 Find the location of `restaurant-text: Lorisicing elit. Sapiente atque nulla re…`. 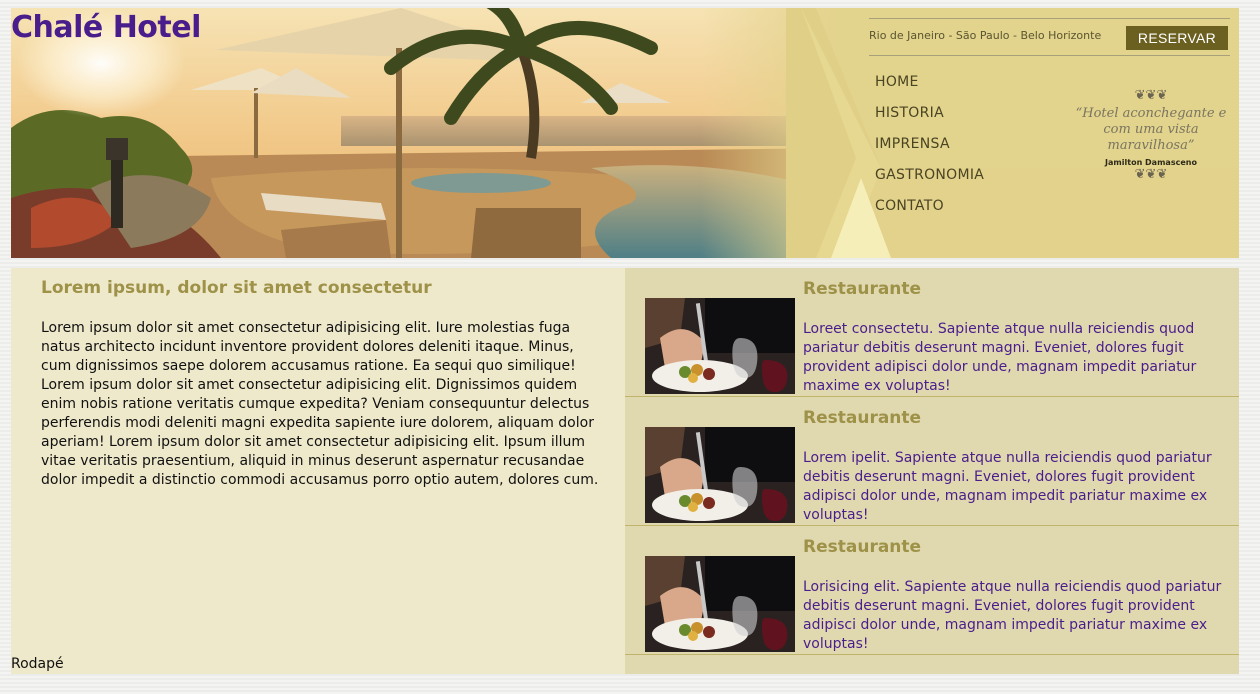

restaurant-text: Lorisicing elit. Sapiente atque nulla re… is located at coordinates (1012, 615).